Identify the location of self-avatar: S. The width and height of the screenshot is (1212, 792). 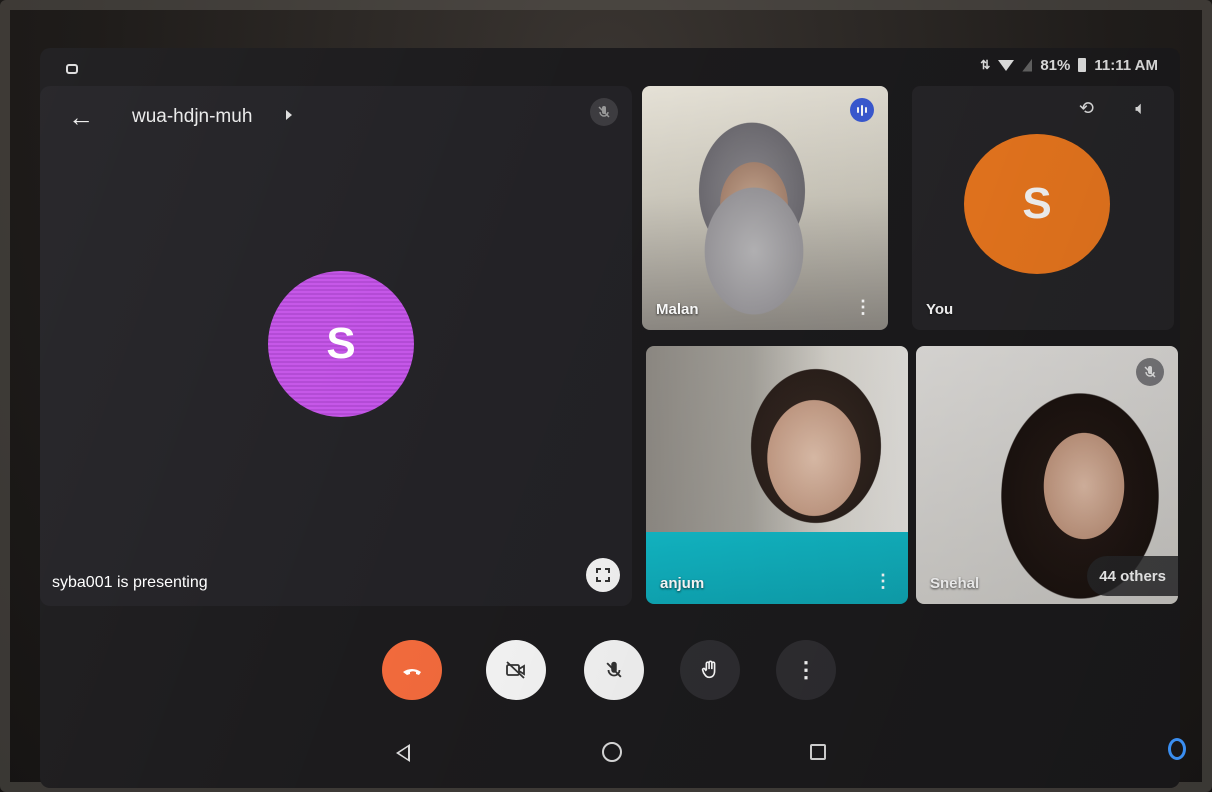
(1037, 204).